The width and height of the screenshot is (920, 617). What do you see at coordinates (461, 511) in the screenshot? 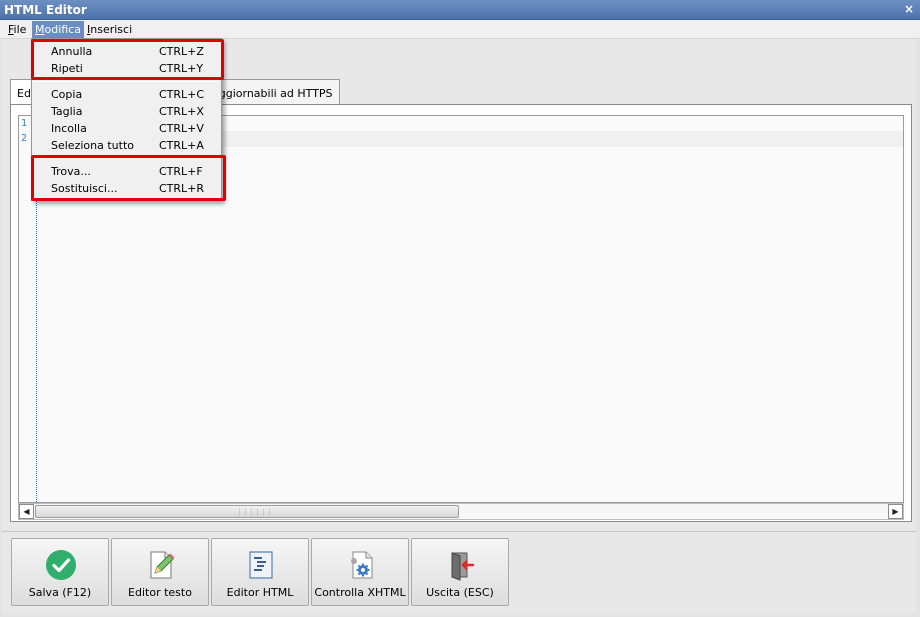
I see `horizontal-scrollbar: ◀ ⋮⋮⋮⋮⋮⋮ ▶` at bounding box center [461, 511].